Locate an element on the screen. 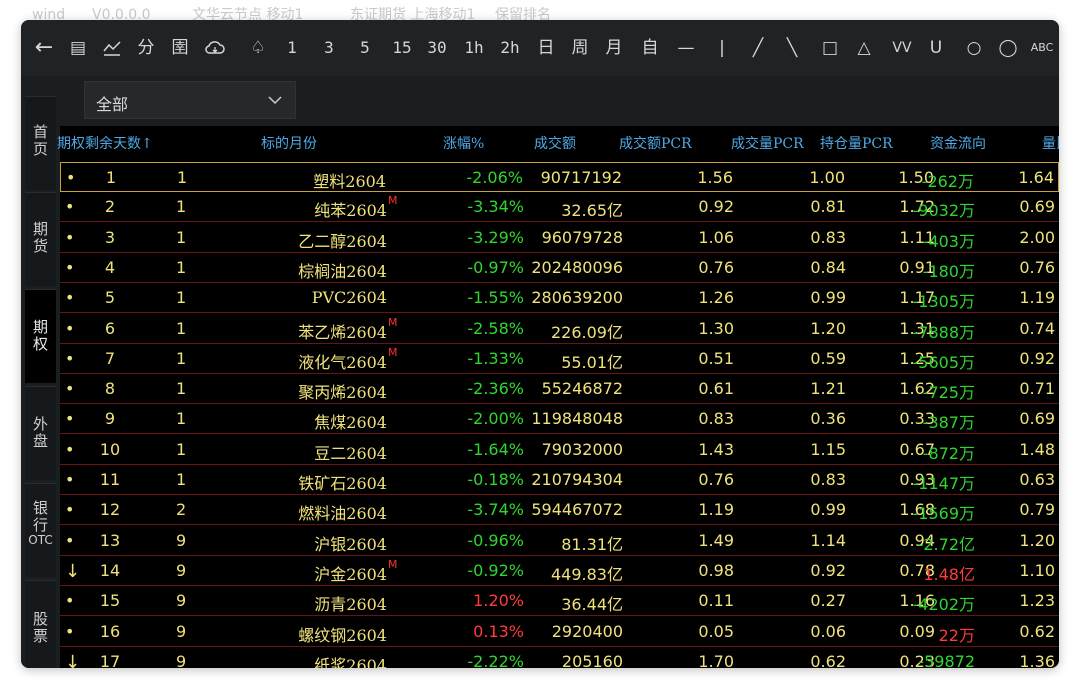  ellipse-icon: ◯ is located at coordinates (1008, 48).